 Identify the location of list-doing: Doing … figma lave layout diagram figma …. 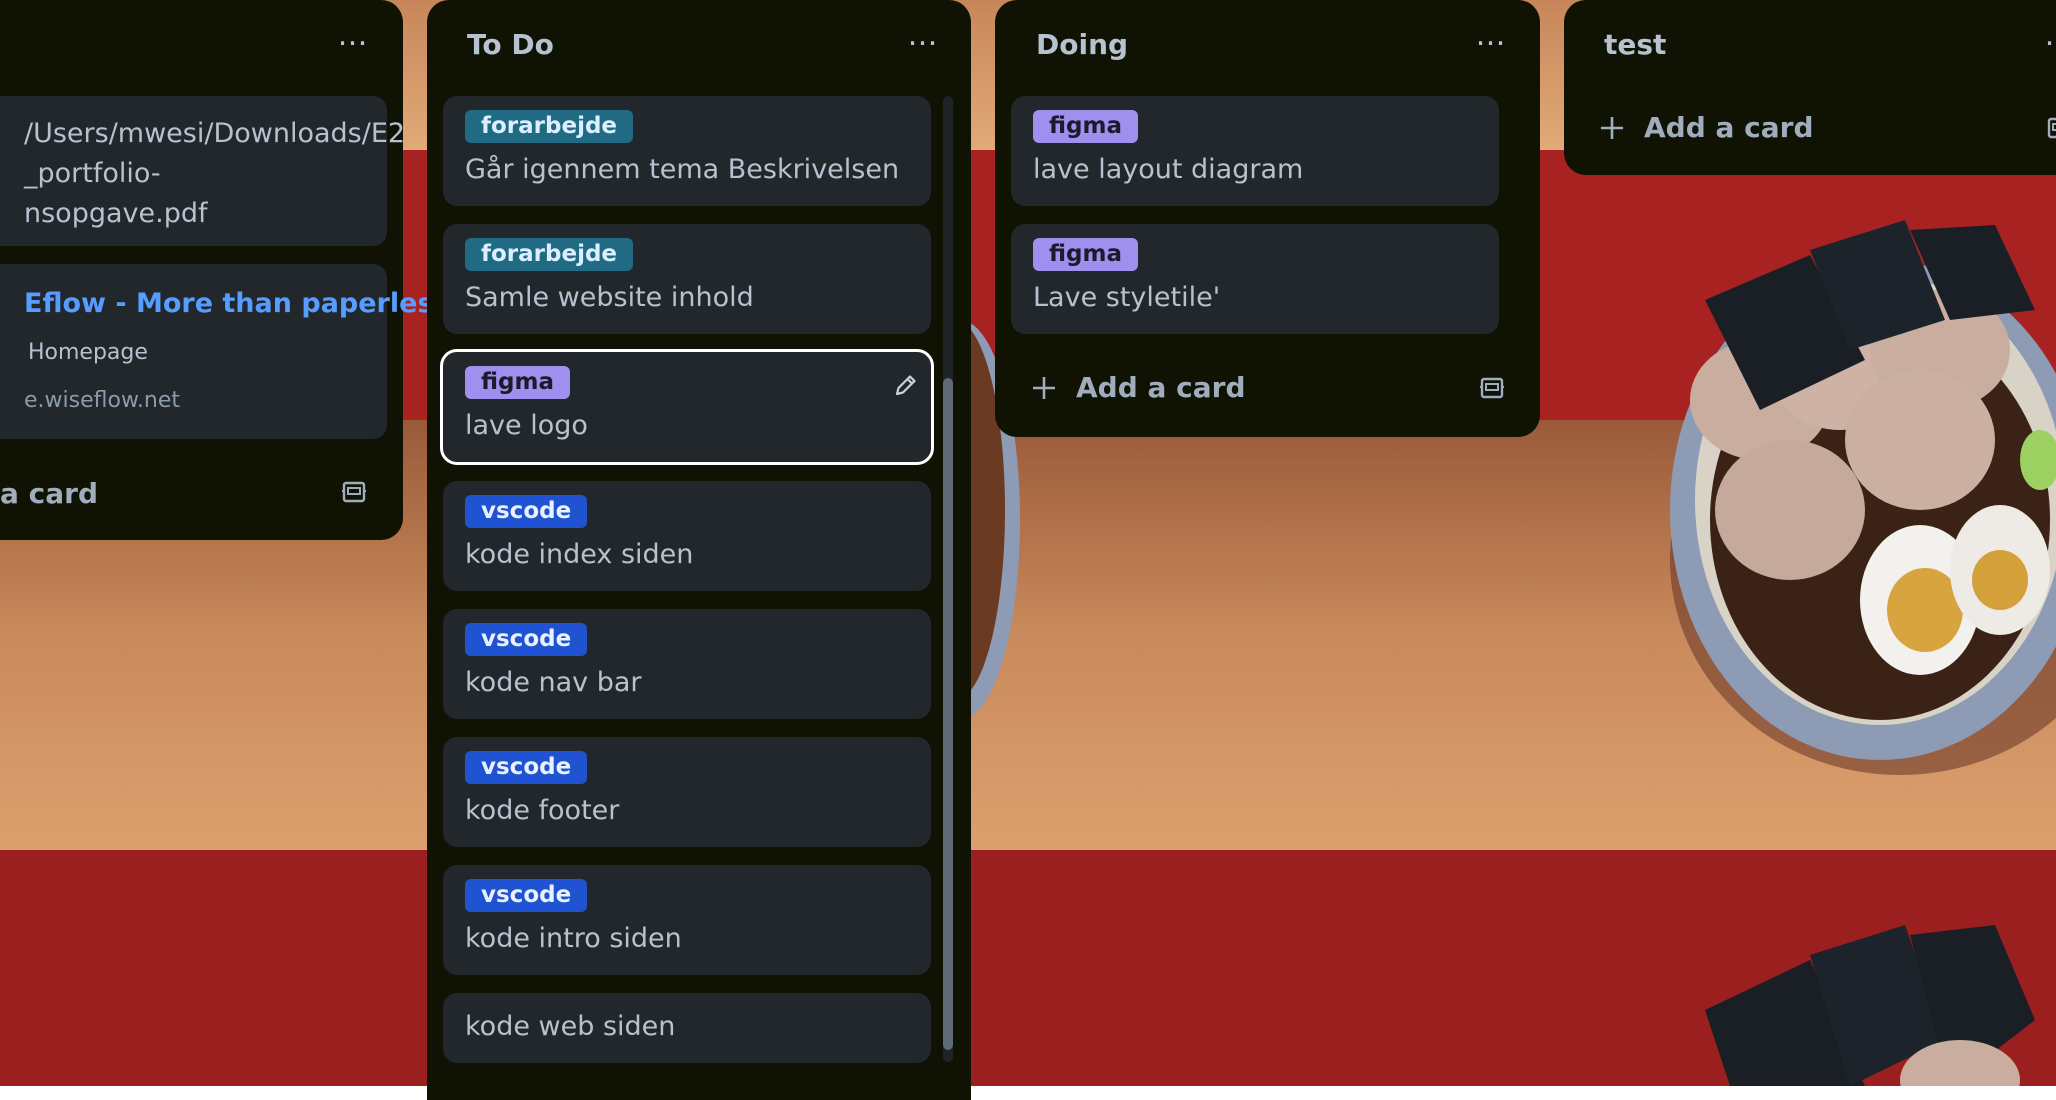
(1267, 218).